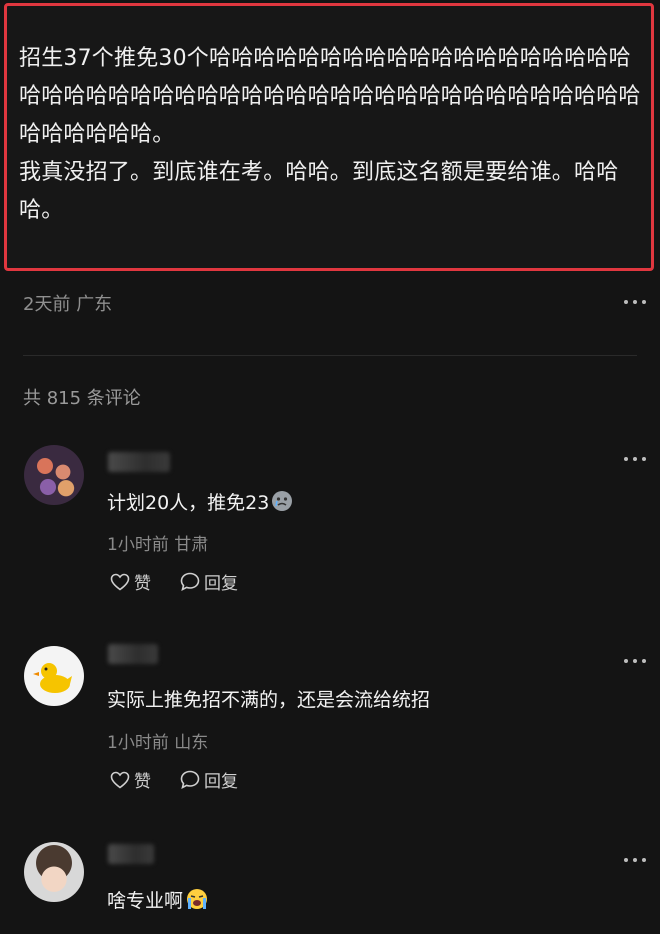 This screenshot has height=934, width=660. I want to click on comment-text: 计划20人，推免23, so click(200, 502).